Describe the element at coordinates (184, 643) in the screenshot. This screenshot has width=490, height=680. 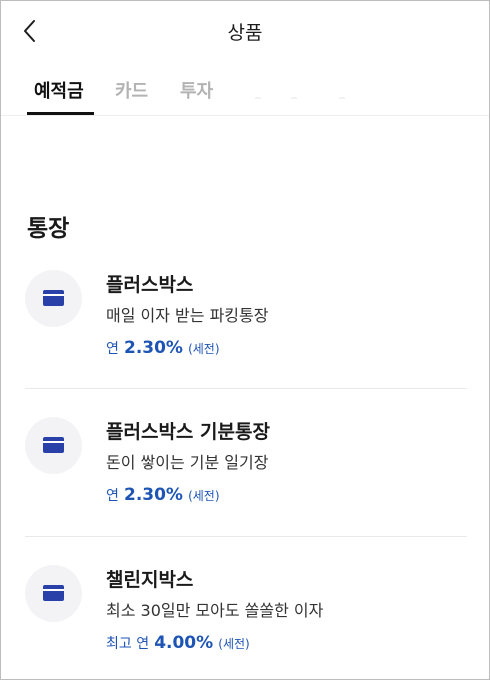
I see `rate-value: 4.00%` at that location.